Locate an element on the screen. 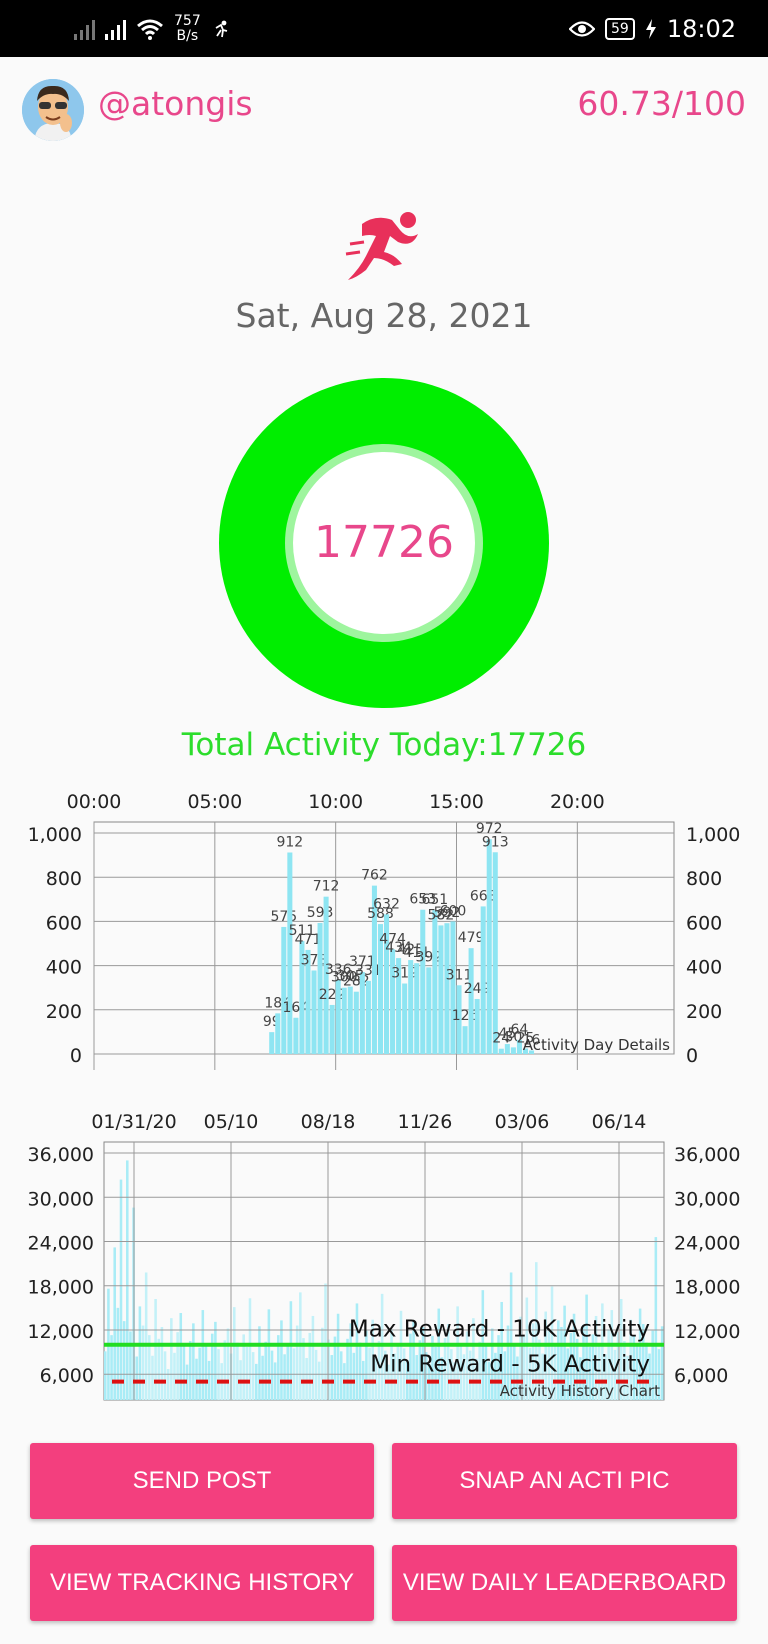 This screenshot has height=1644, width=768. history-chart-y-tick-right: 30,000 is located at coordinates (707, 1199).